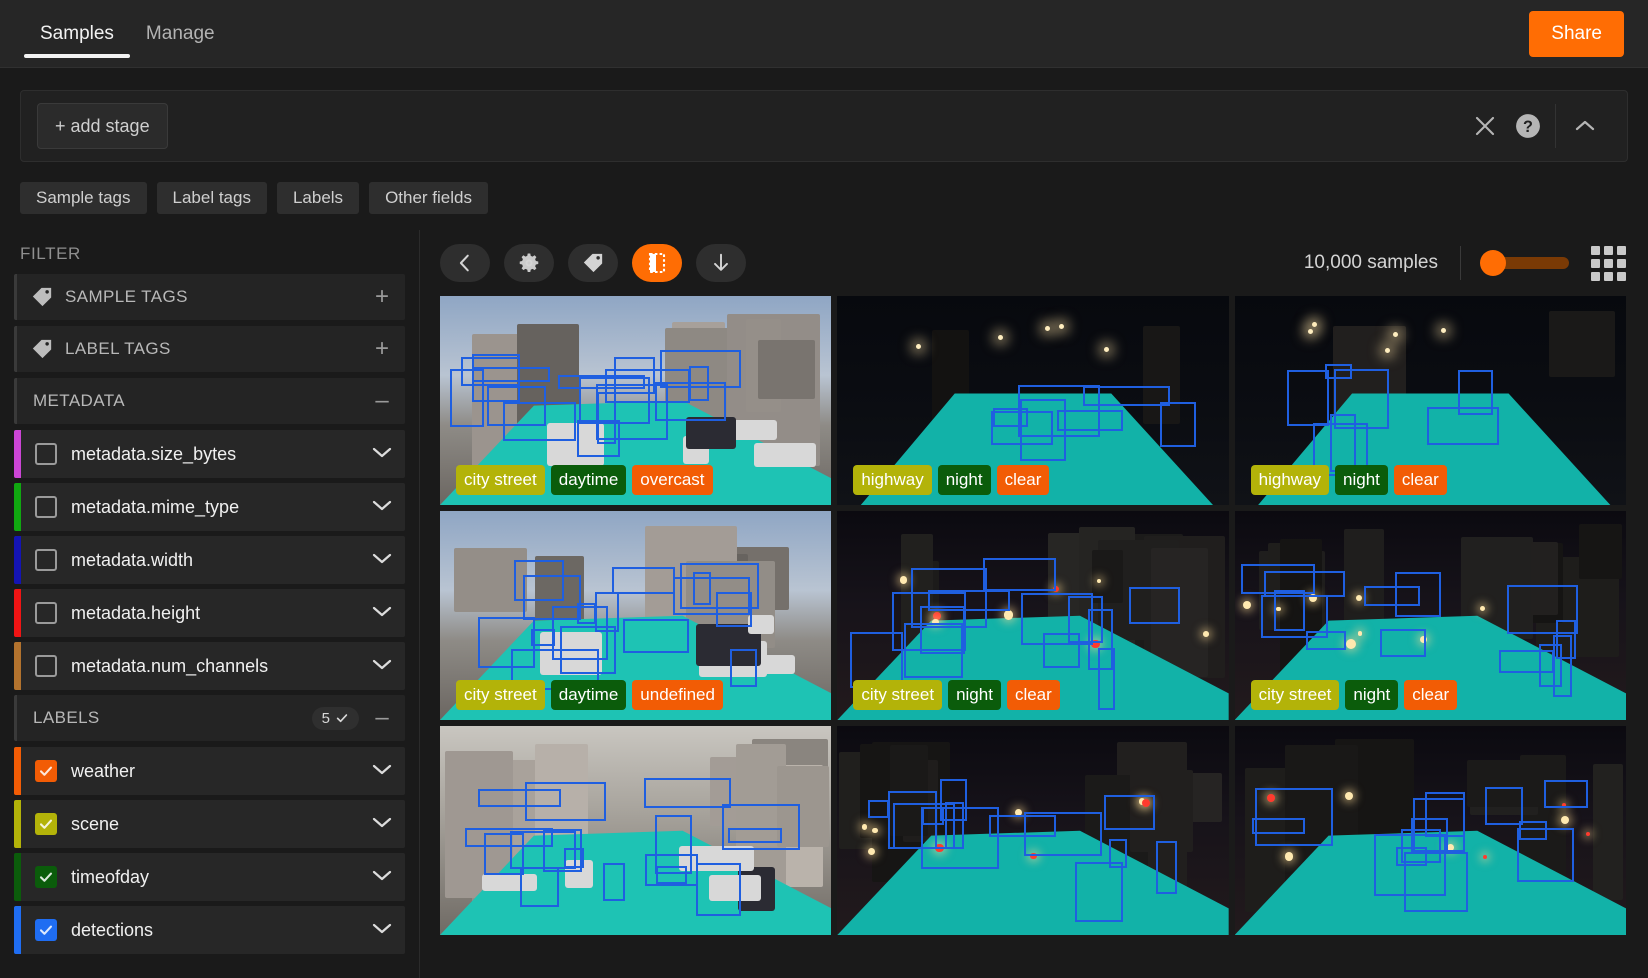 The width and height of the screenshot is (1648, 978). I want to click on sidebar-group-sample-tags-label: SAMPLE TAGS, so click(126, 296).